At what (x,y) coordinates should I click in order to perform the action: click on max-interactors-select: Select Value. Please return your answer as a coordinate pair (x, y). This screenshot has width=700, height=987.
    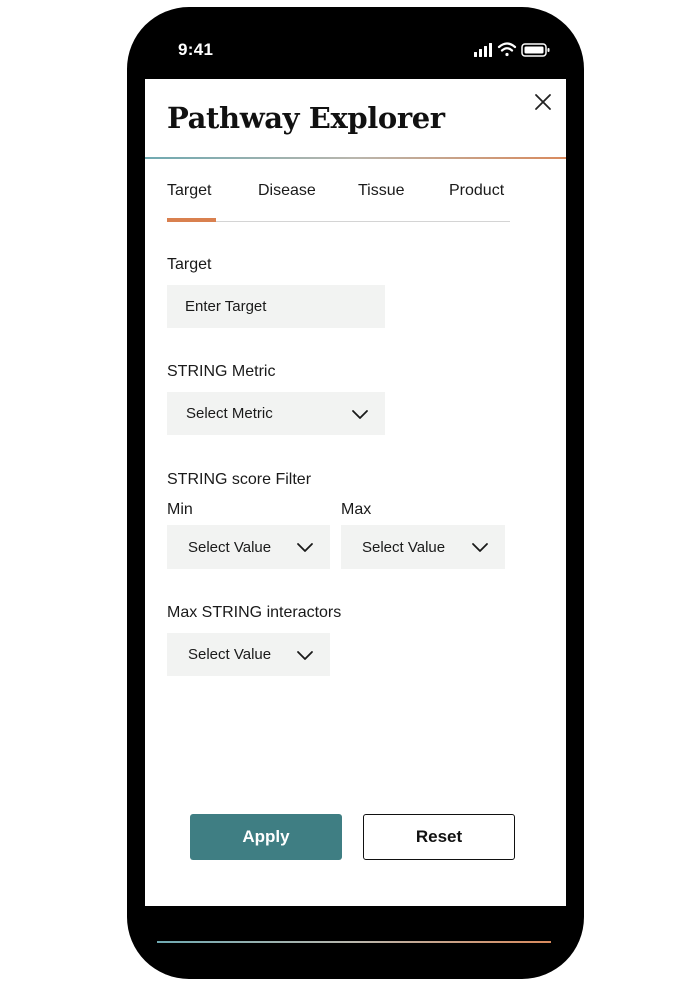
    Looking at the image, I should click on (248, 654).